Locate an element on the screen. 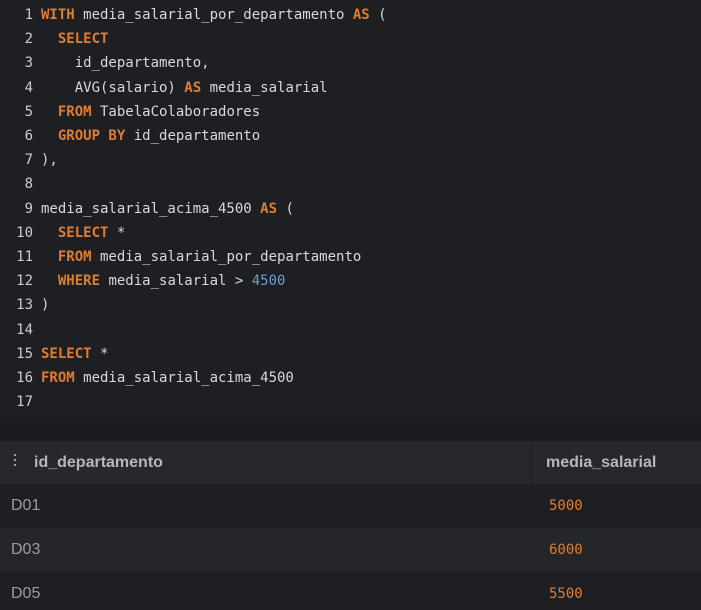 The width and height of the screenshot is (701, 610). column-divider is located at coordinates (531, 462).